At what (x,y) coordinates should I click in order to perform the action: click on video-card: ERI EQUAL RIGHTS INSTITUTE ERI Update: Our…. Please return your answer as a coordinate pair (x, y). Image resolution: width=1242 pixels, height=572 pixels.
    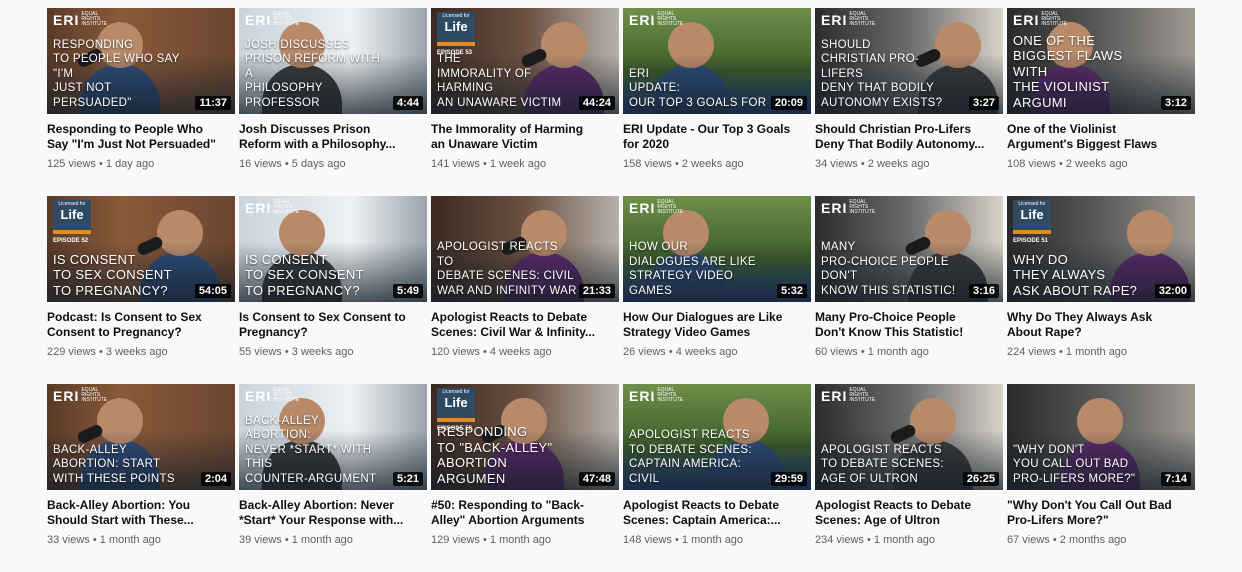
    Looking at the image, I should click on (717, 102).